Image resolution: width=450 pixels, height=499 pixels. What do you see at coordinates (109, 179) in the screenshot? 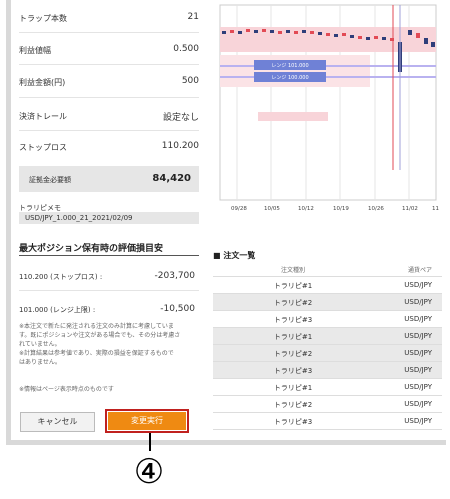
I see `margin-row: 証拠金必要額 84,420` at bounding box center [109, 179].